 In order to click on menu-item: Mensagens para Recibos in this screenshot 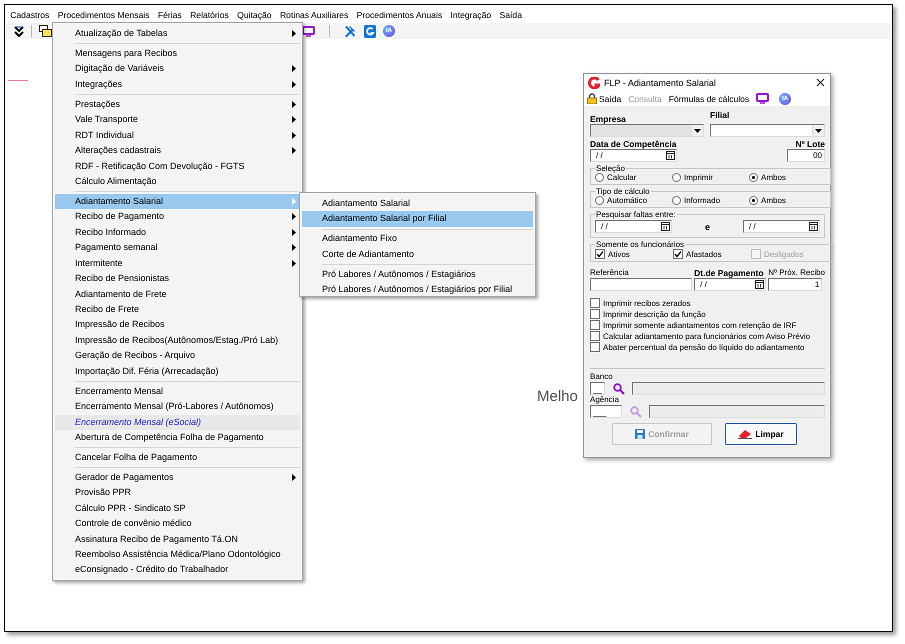, I will do `click(177, 54)`.